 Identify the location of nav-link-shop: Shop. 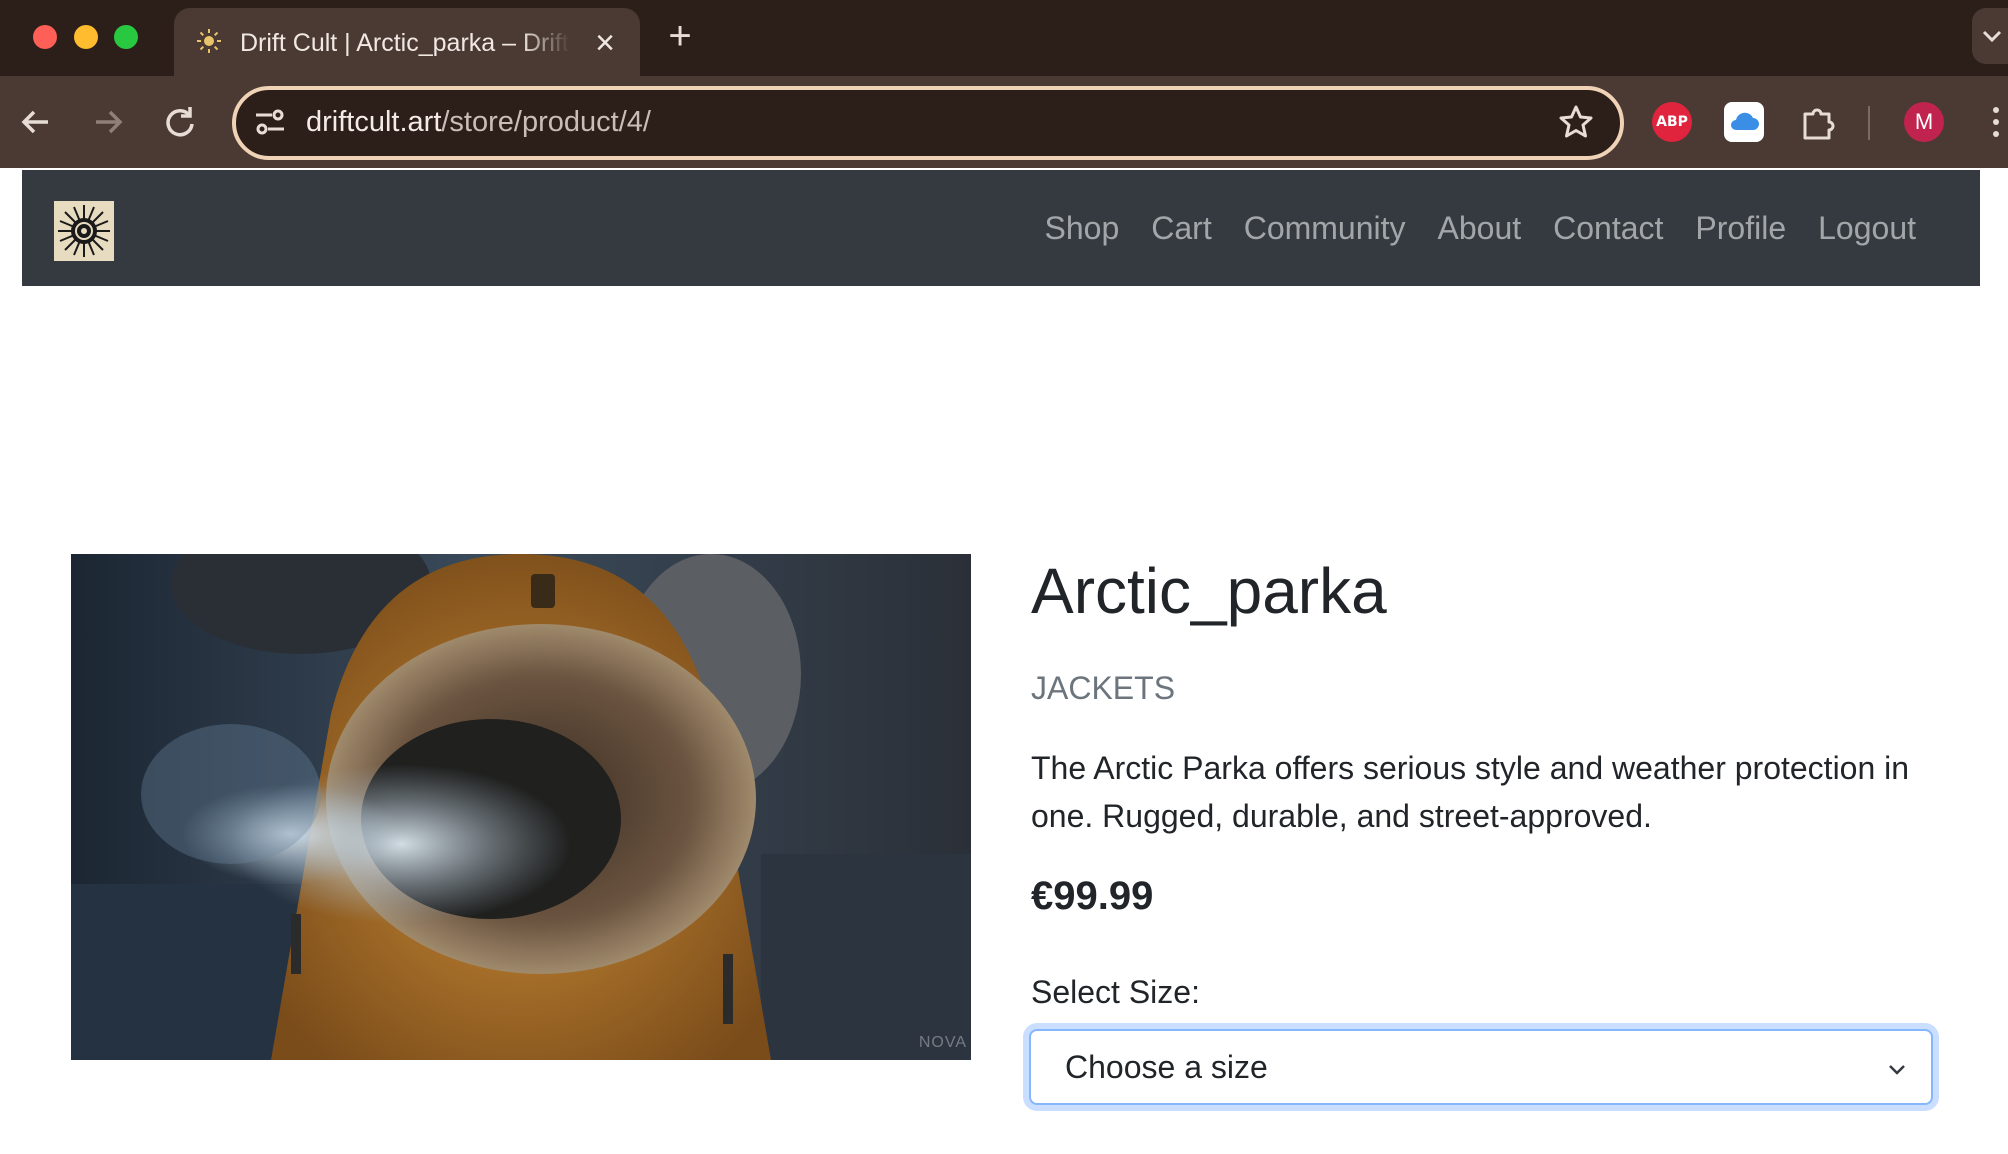
(1082, 228).